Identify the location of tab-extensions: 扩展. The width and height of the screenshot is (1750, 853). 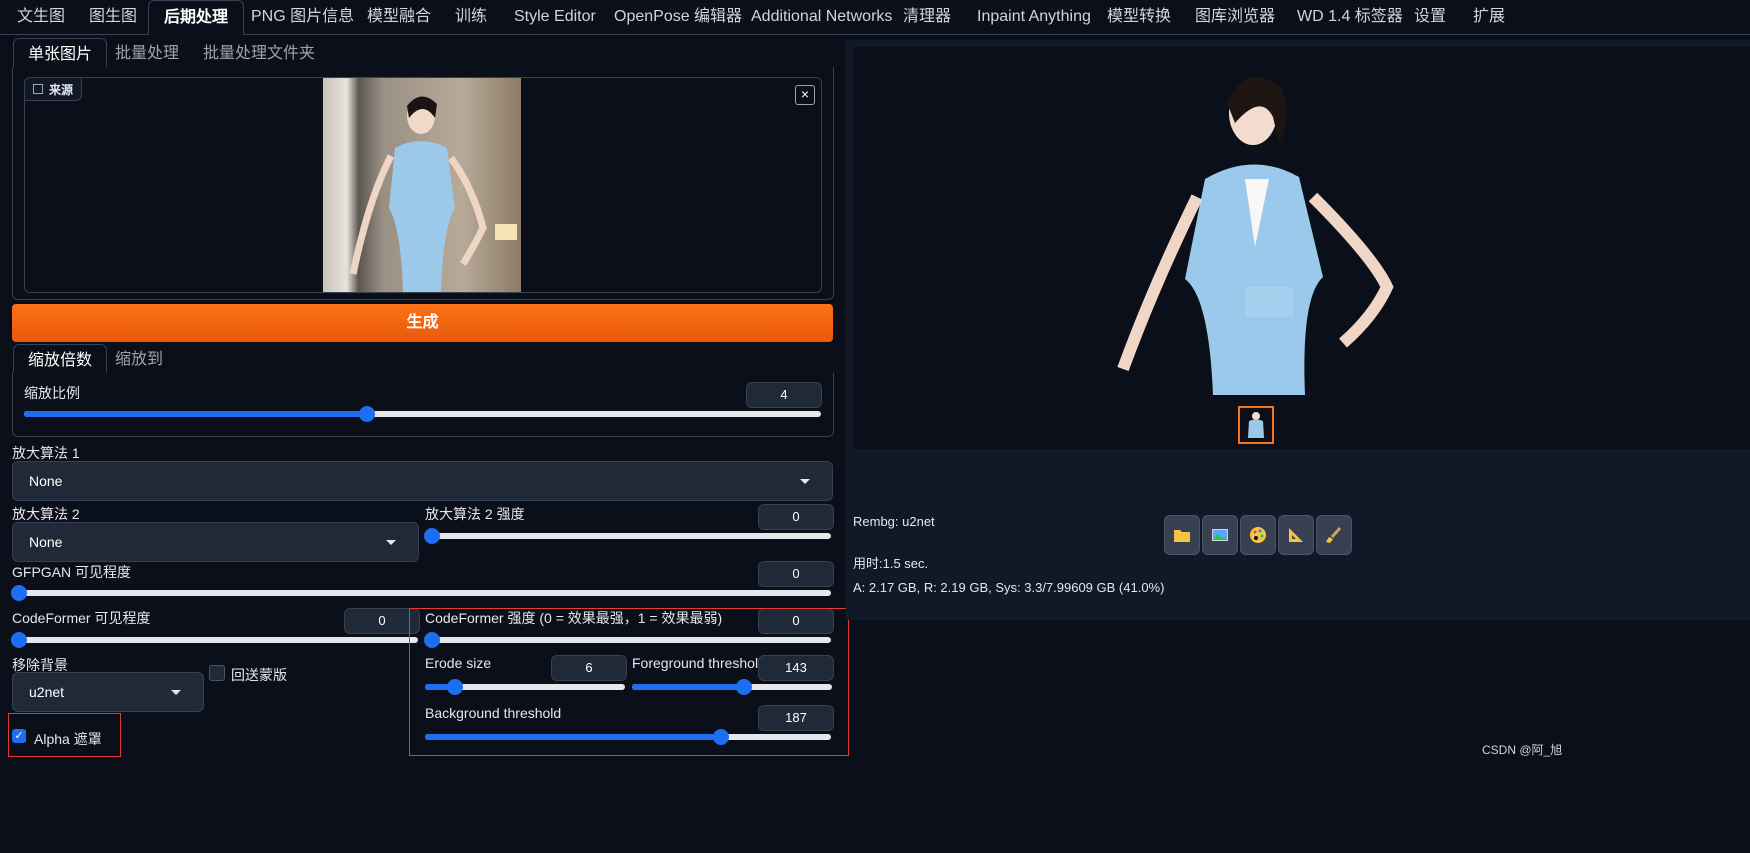
(1489, 17).